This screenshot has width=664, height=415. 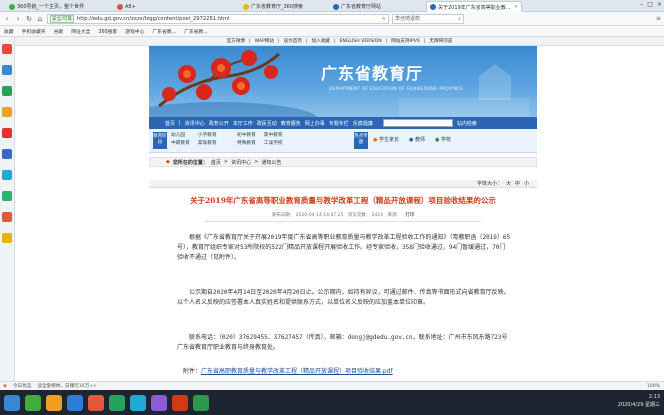 What do you see at coordinates (131, 6) in the screenshot?
I see `tab-a8: A8+` at bounding box center [131, 6].